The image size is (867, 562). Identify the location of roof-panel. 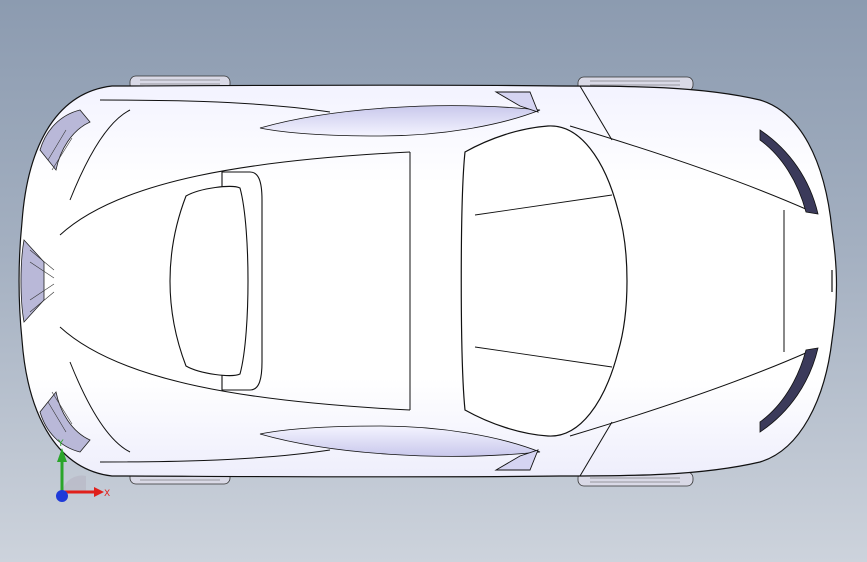
(544, 281).